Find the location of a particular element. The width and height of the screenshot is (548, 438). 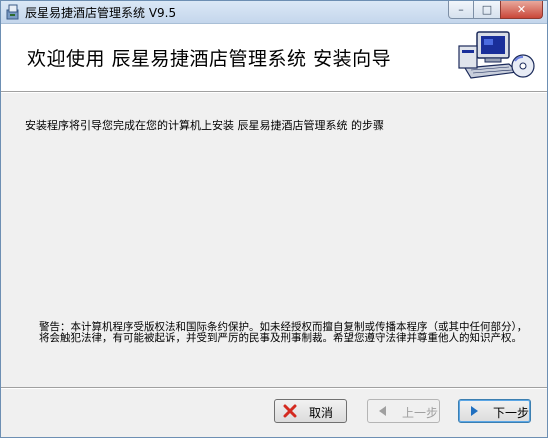

window-controls: – □ ✕ is located at coordinates (495, 10).